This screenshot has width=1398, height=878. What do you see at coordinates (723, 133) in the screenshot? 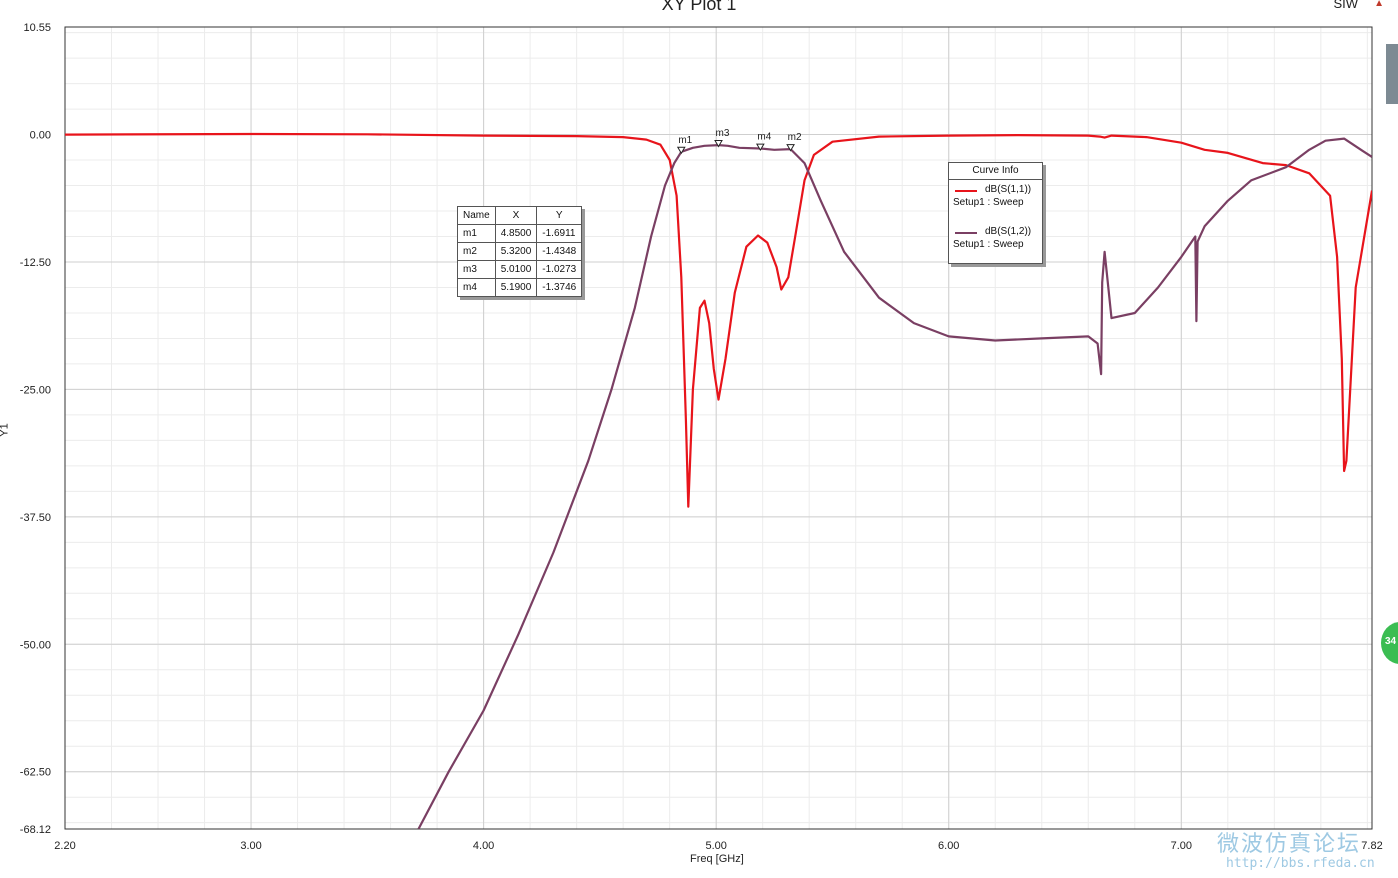
I see `marker-label-m3: m3` at bounding box center [723, 133].